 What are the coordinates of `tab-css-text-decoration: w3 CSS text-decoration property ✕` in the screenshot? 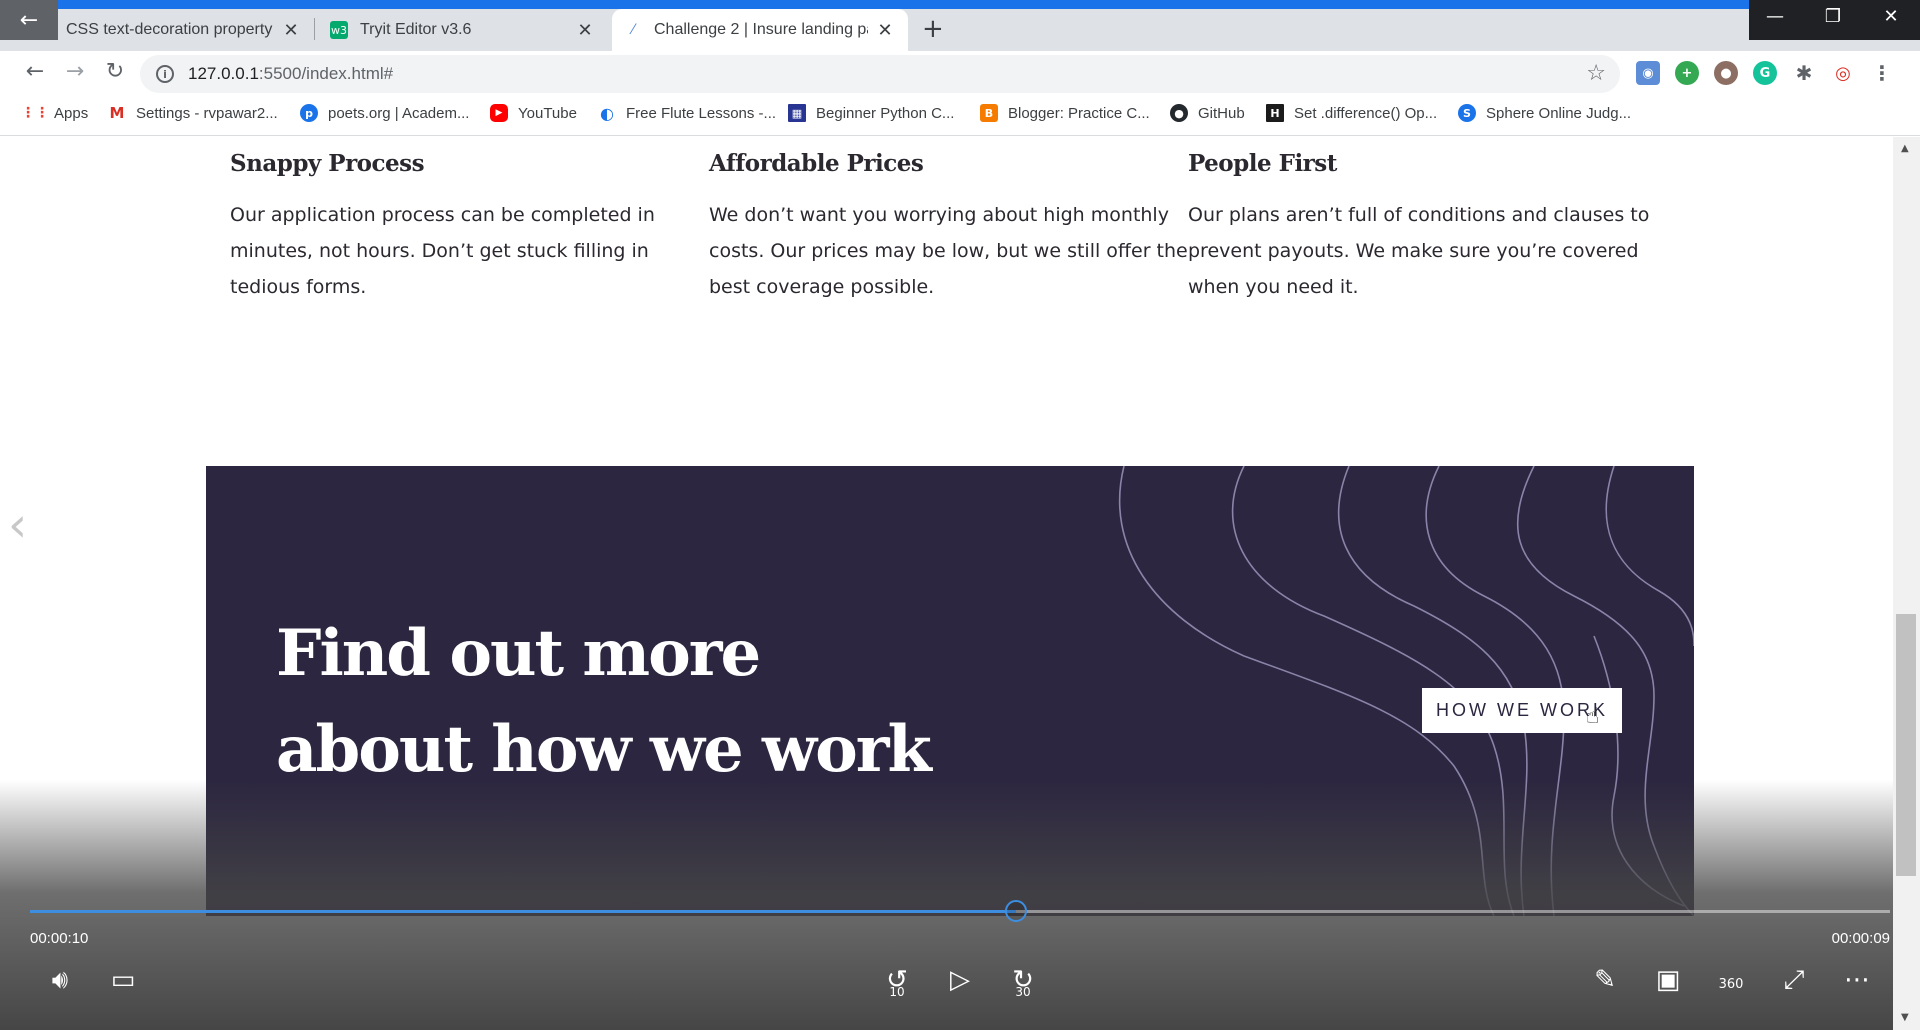 It's located at (169, 30).